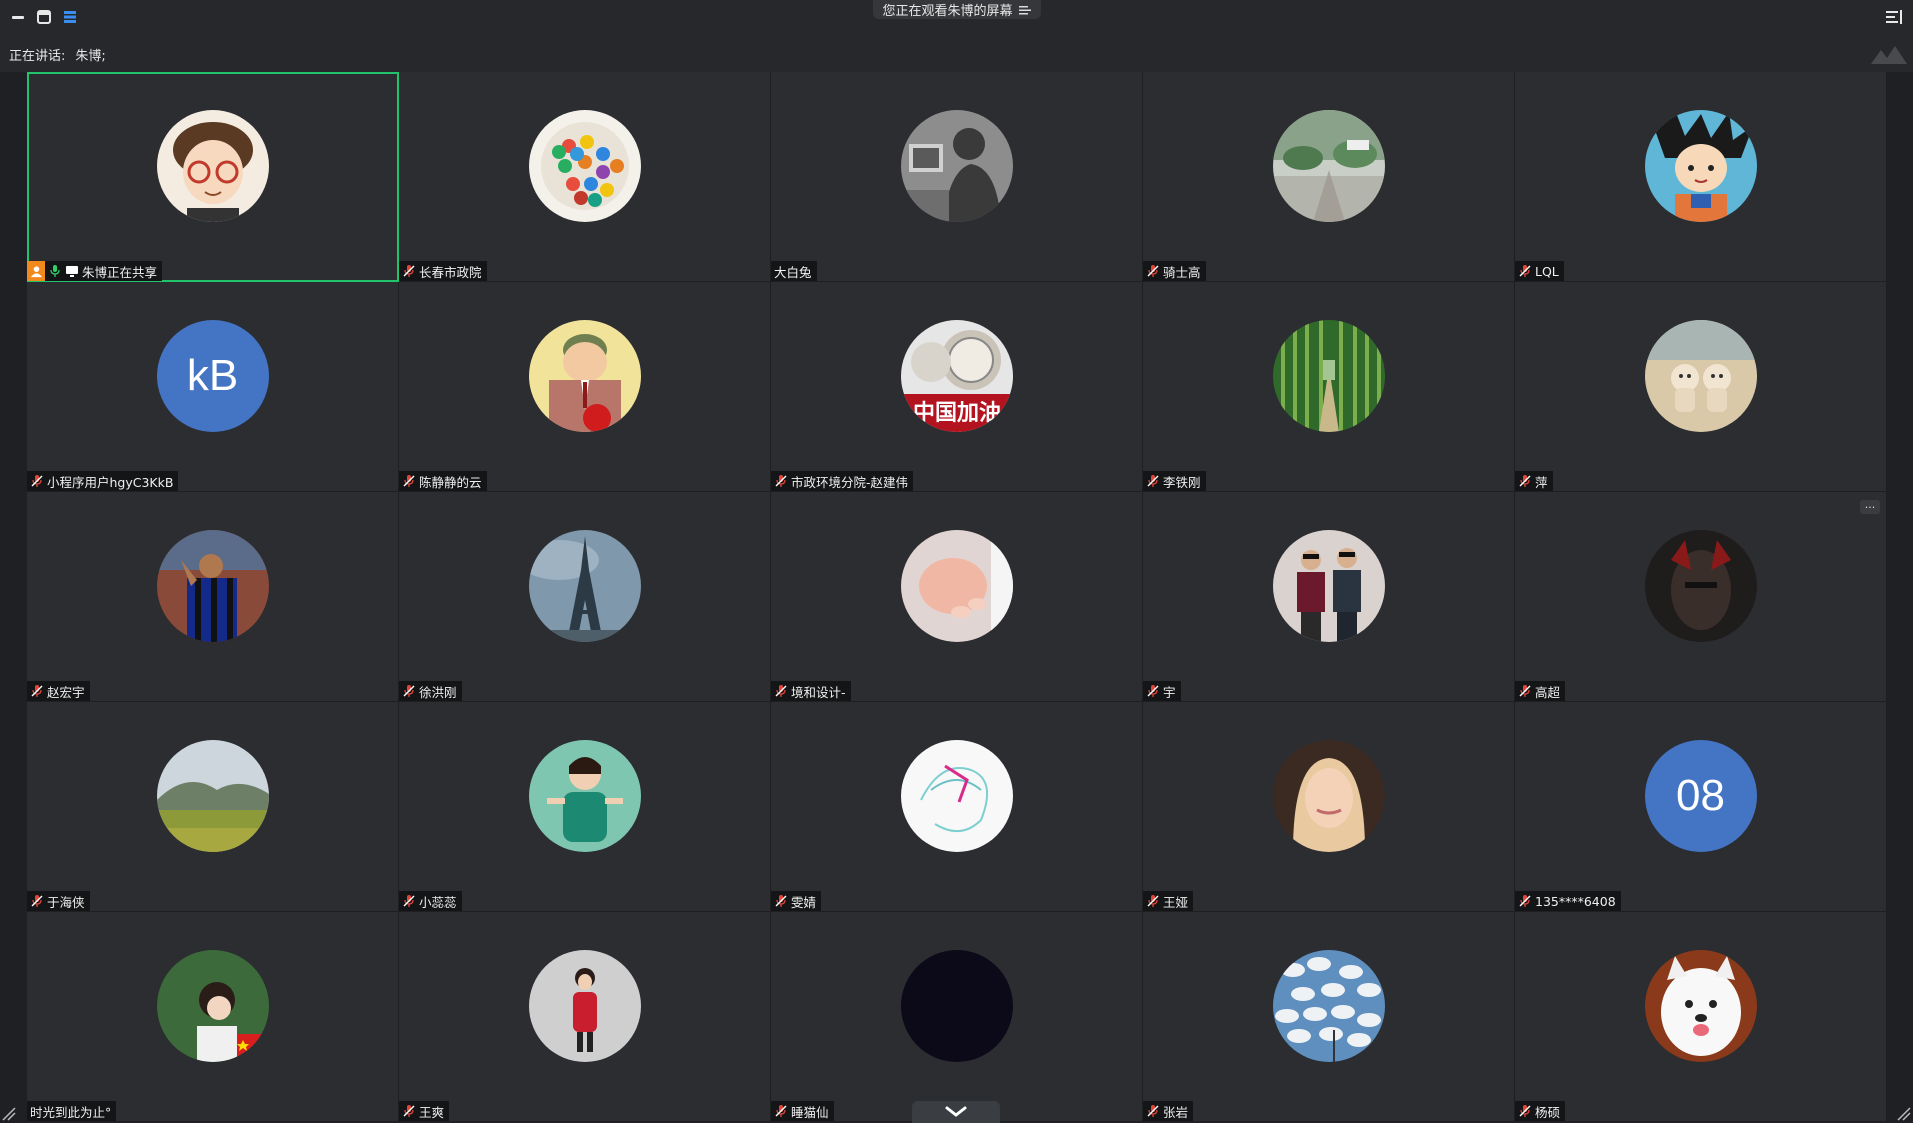 Image resolution: width=1913 pixels, height=1123 pixels. Describe the element at coordinates (58, 901) in the screenshot. I see `name-tag: 于海侠` at that location.